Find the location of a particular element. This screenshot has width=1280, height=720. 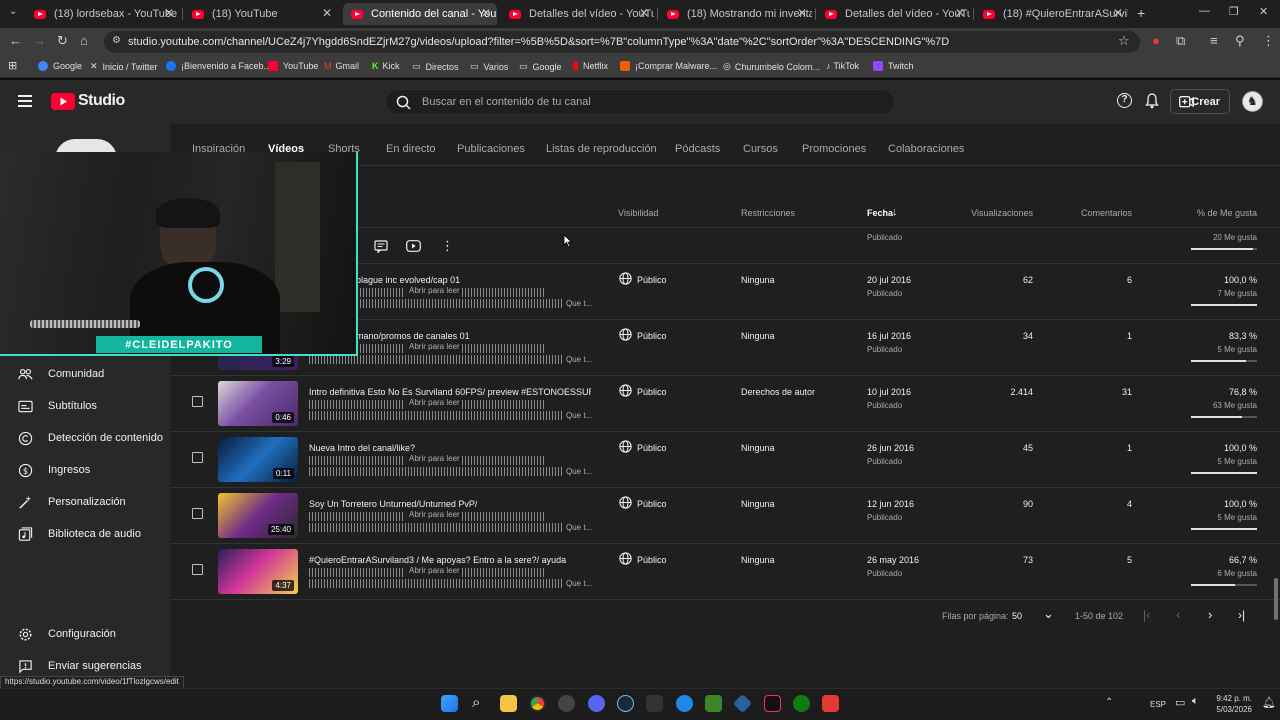

forward-icon: → is located at coordinates (39, 40).